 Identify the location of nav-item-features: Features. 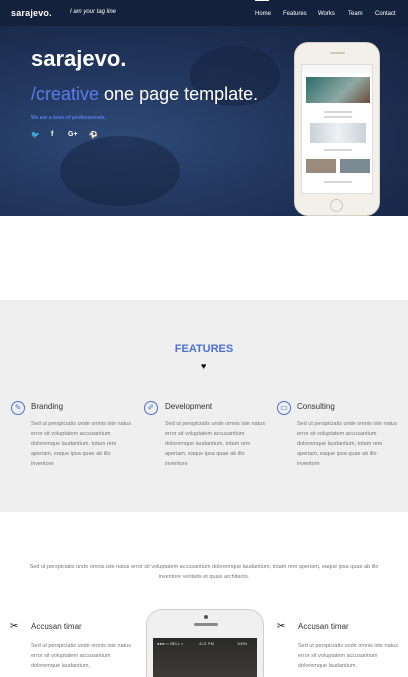
(295, 14).